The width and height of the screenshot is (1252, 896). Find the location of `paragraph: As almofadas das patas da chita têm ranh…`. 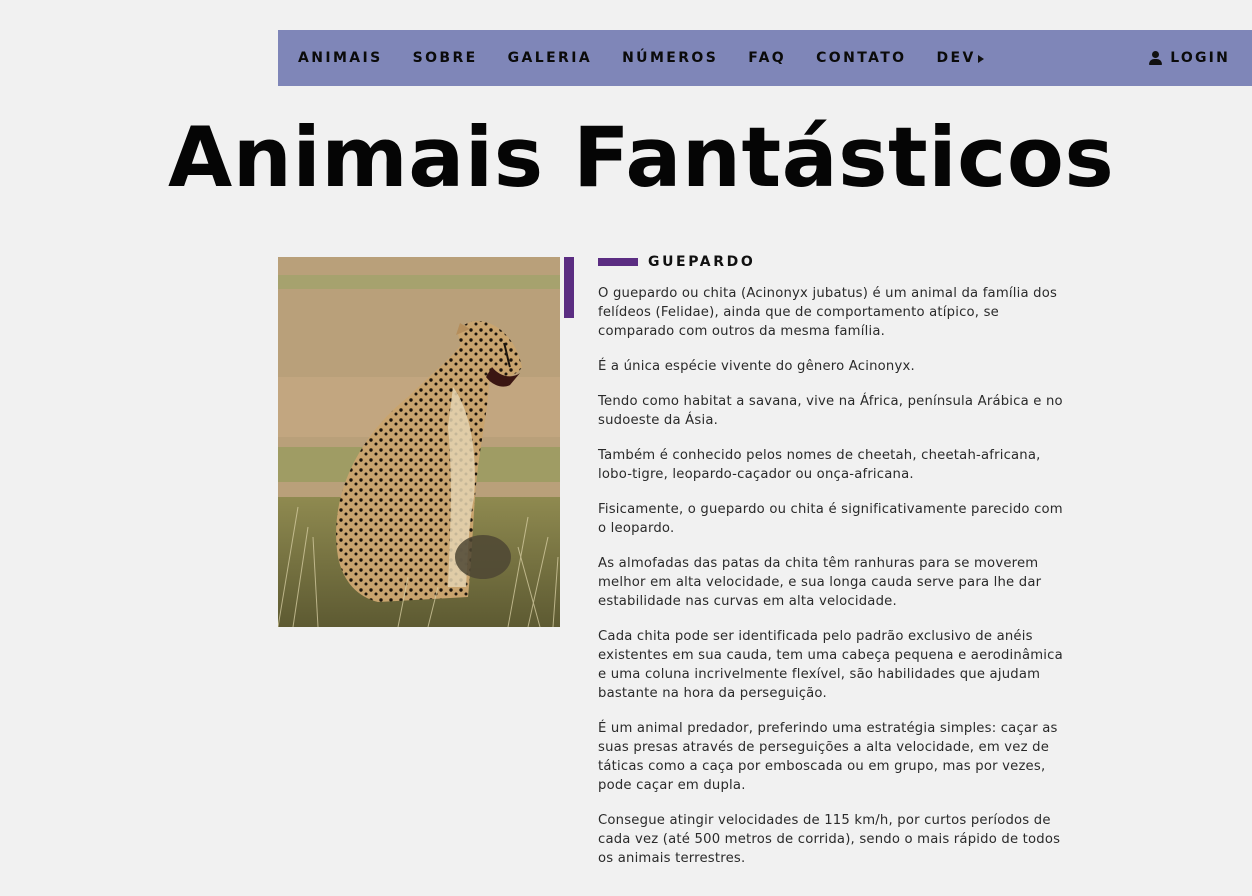

paragraph: As almofadas das patas da chita têm ranh… is located at coordinates (820, 582).